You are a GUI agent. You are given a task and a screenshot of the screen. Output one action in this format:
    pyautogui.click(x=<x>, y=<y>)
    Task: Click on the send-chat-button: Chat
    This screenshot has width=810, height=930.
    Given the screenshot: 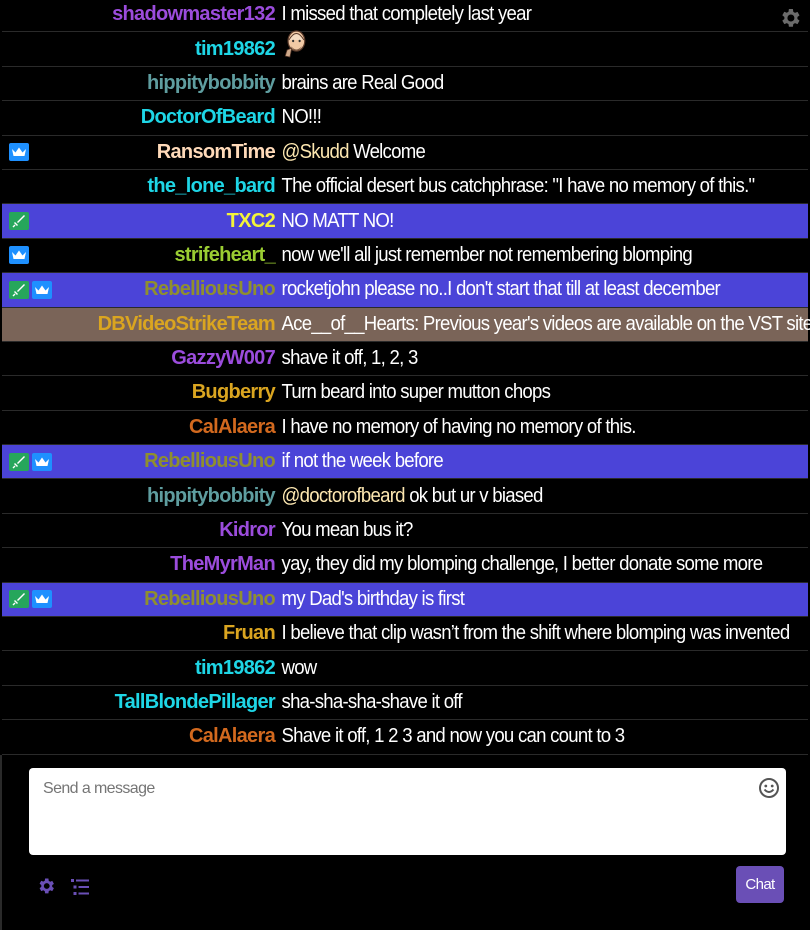 What is the action you would take?
    pyautogui.click(x=760, y=884)
    